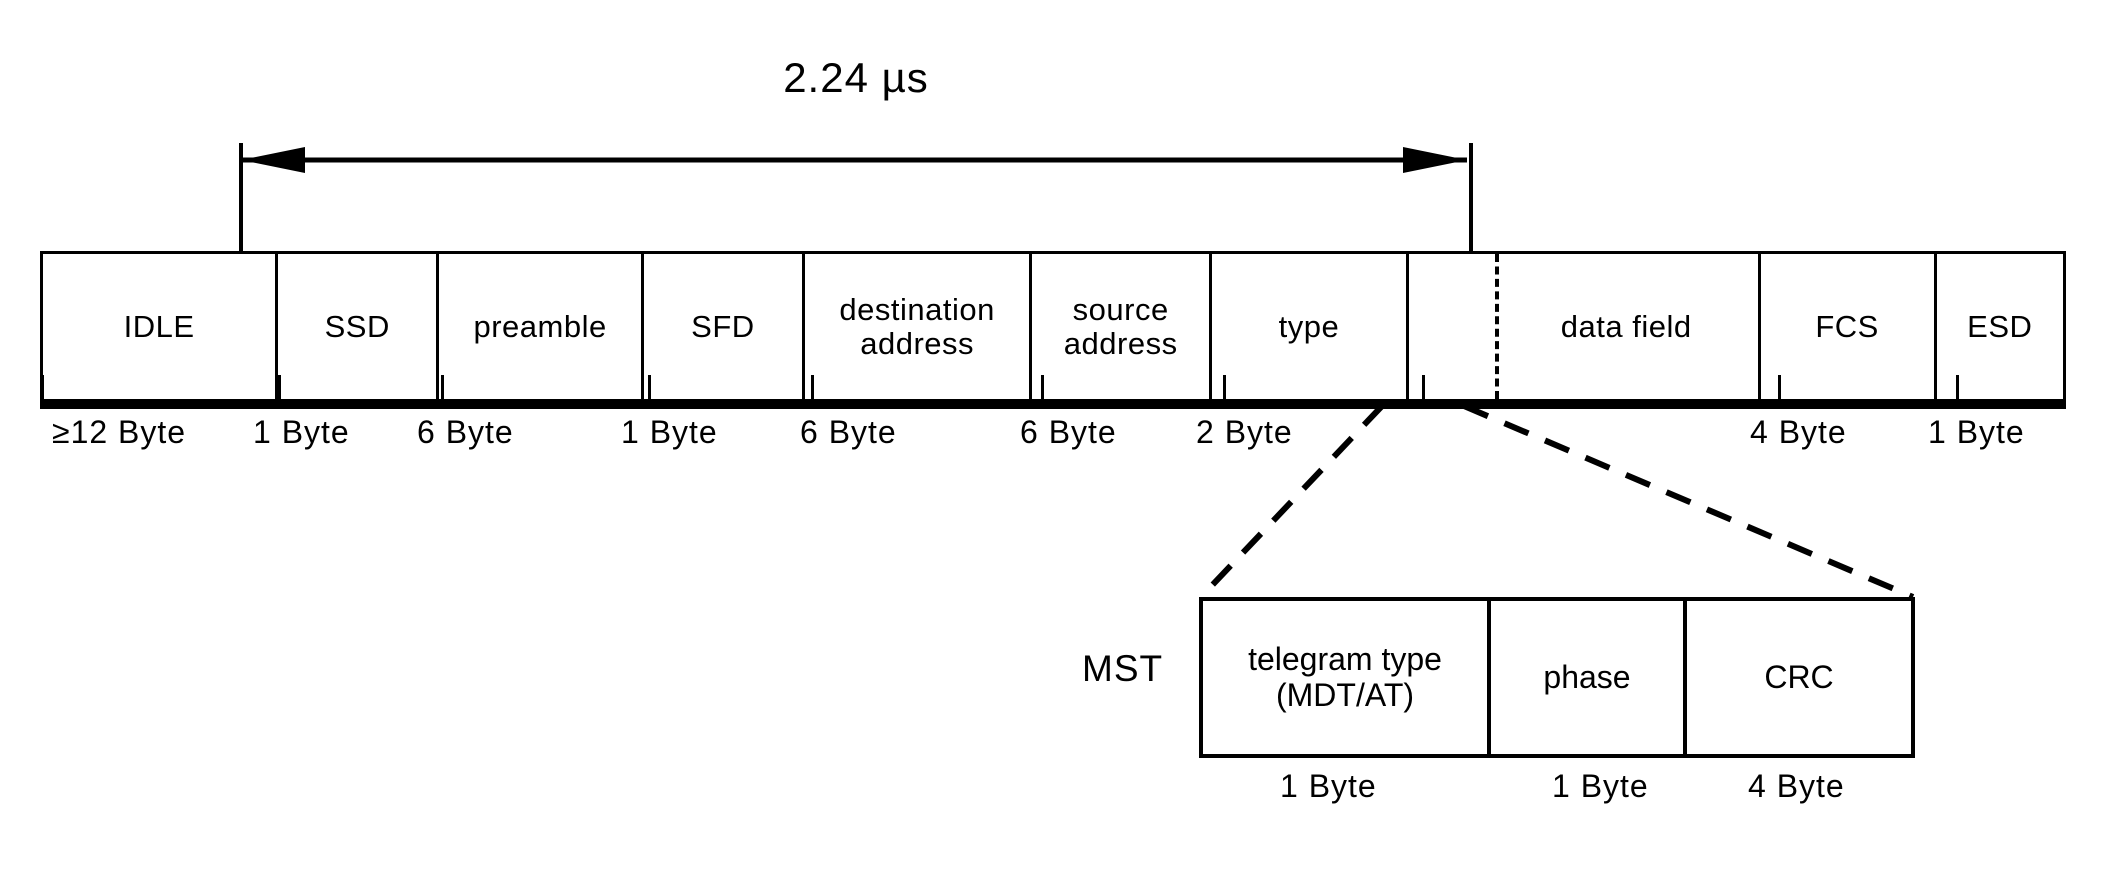  What do you see at coordinates (1779, 392) in the screenshot?
I see `tick-fcs` at bounding box center [1779, 392].